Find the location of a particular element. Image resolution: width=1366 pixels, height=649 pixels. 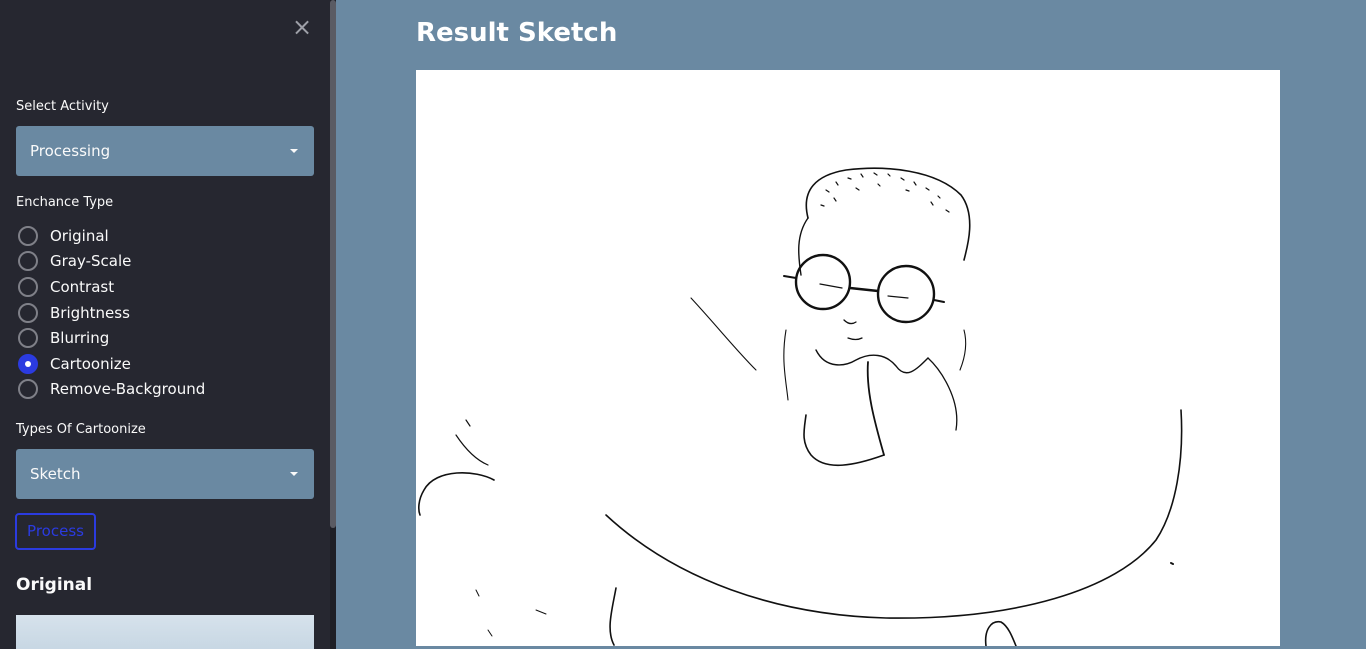

radio-contrast: Contrast is located at coordinates (110, 287).